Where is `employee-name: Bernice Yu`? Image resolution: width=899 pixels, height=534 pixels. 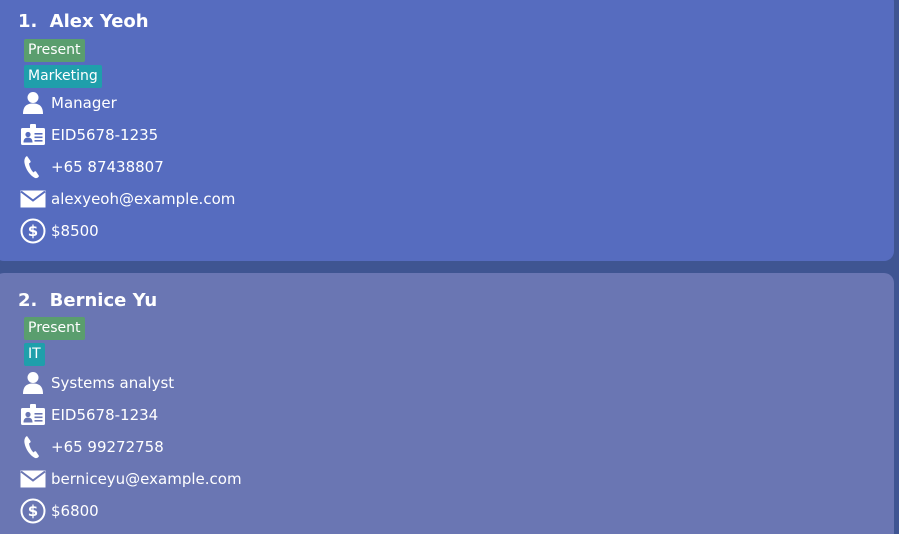 employee-name: Bernice Yu is located at coordinates (103, 300).